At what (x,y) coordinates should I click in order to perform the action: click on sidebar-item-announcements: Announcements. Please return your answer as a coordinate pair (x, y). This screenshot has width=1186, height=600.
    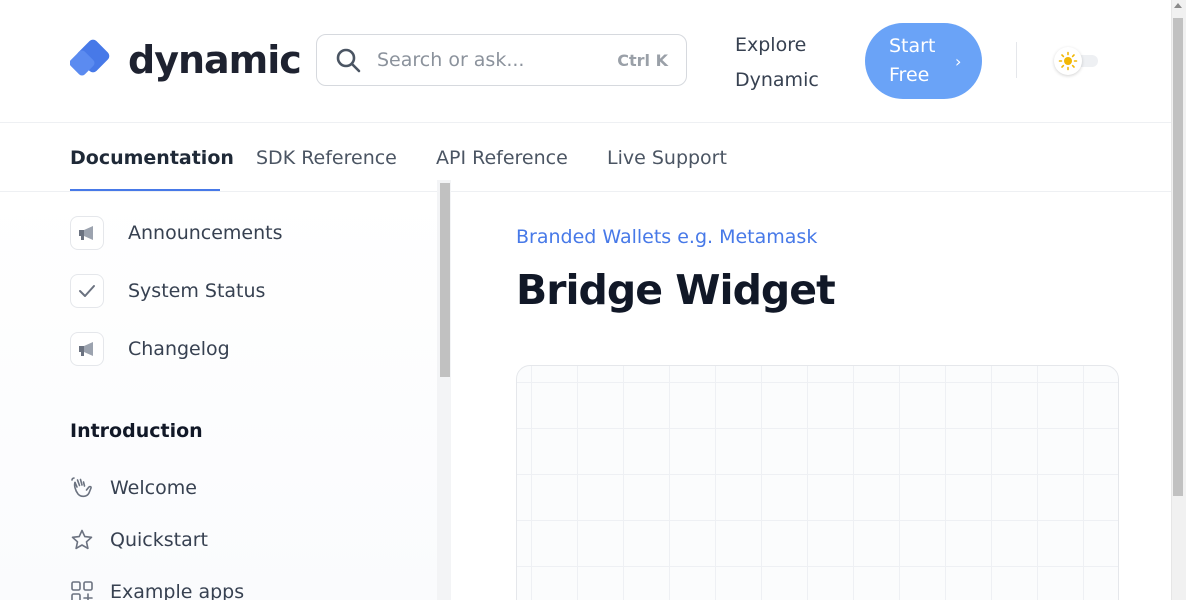
    Looking at the image, I should click on (176, 233).